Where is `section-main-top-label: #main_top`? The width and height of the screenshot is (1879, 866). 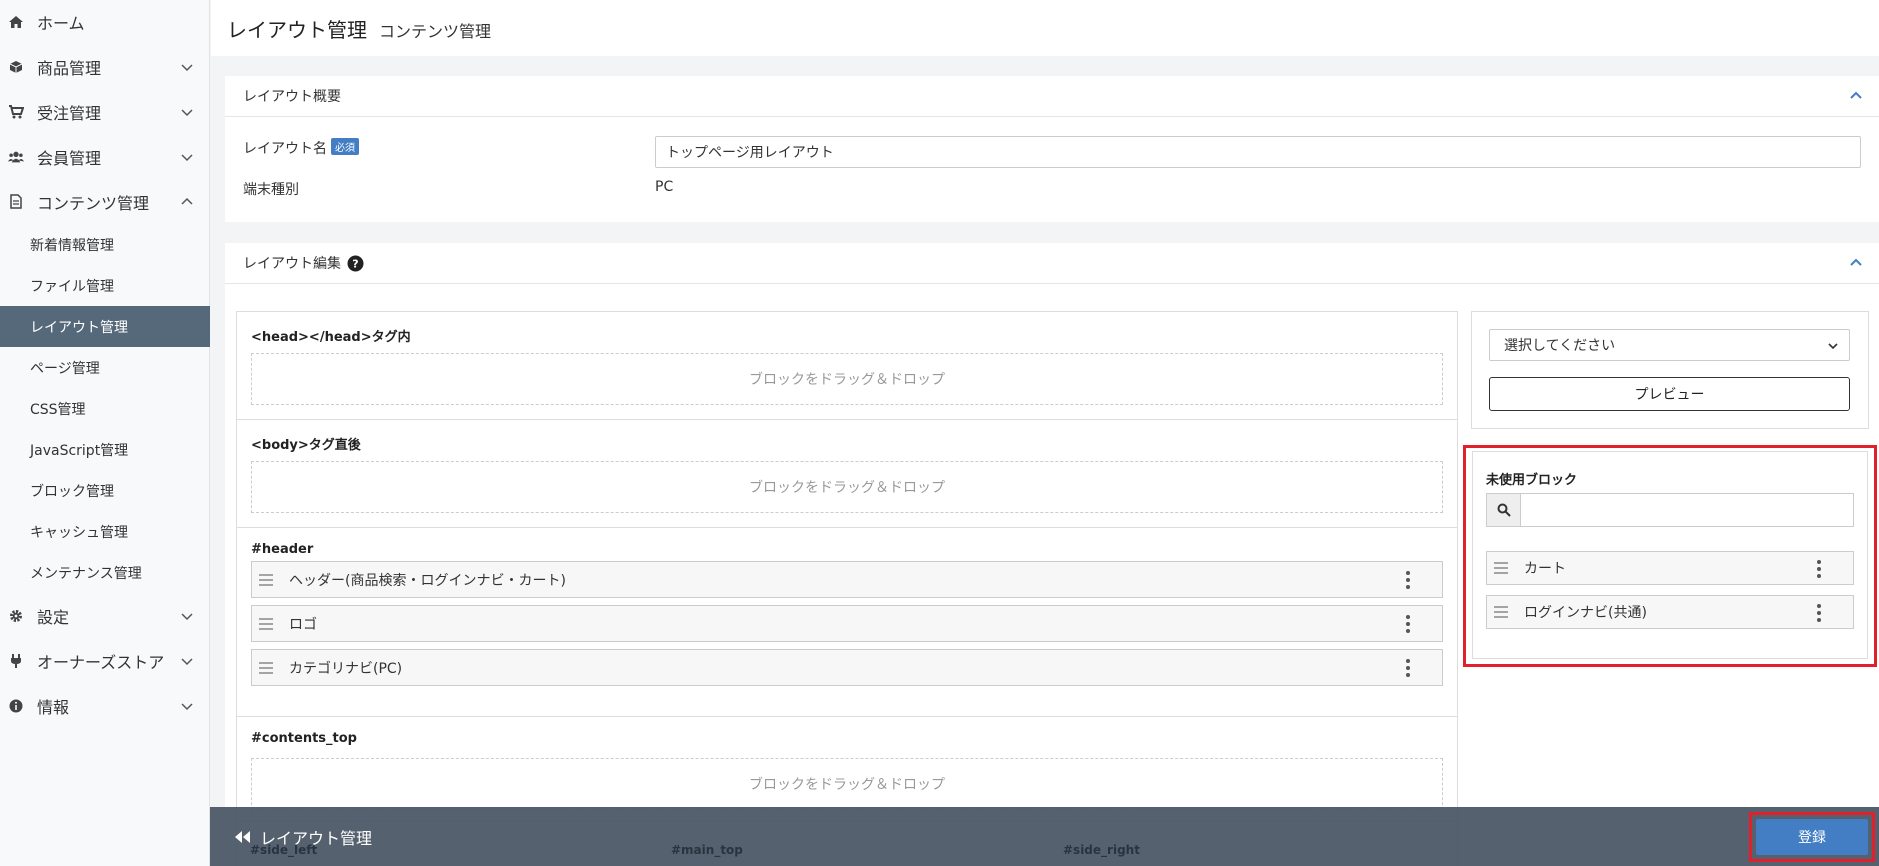 section-main-top-label: #main_top is located at coordinates (707, 850).